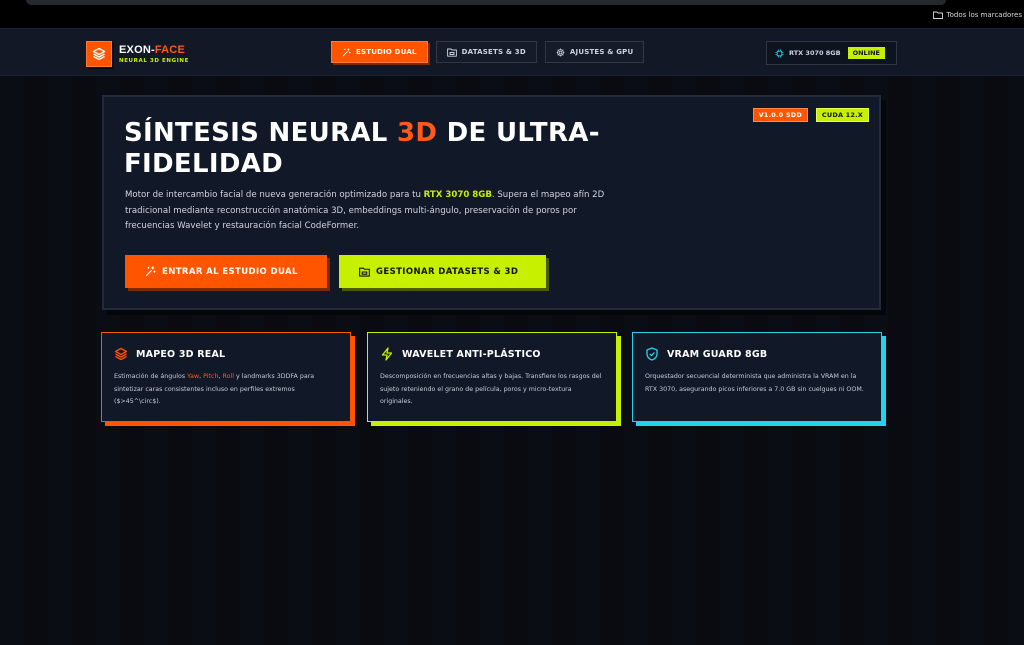 The width and height of the screenshot is (1024, 645). I want to click on brand-name: EXON-FACE, so click(152, 50).